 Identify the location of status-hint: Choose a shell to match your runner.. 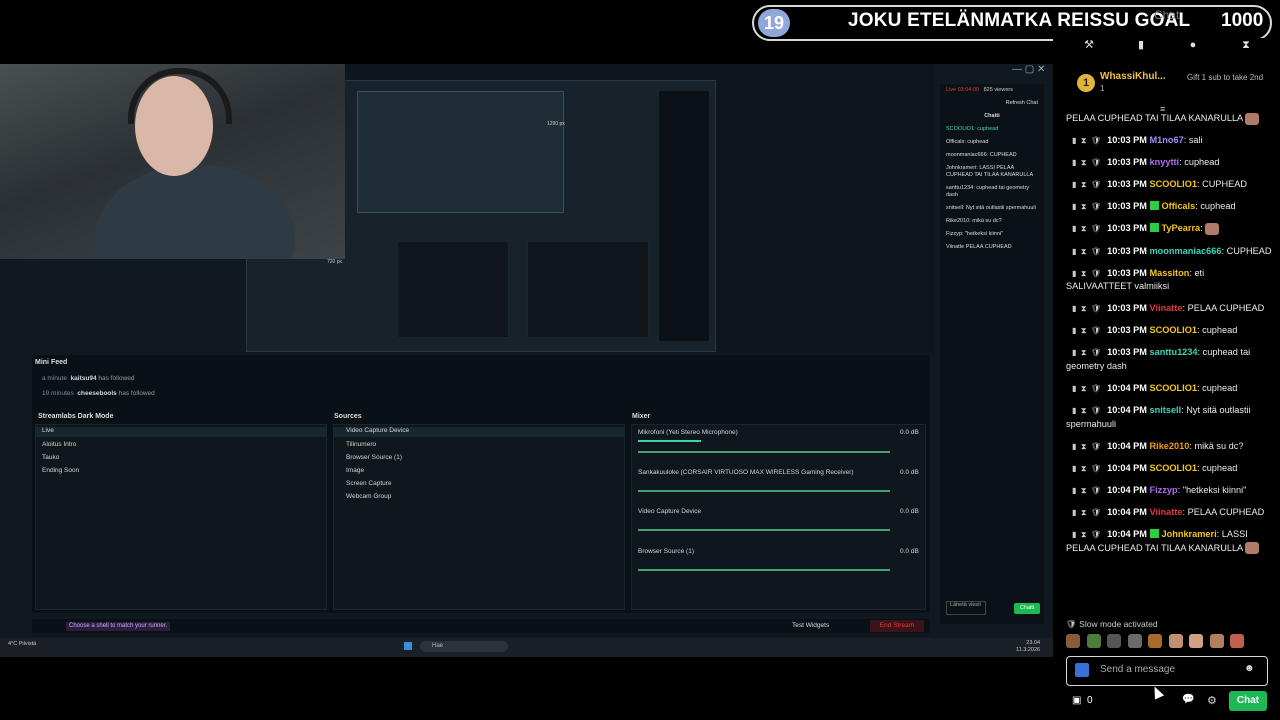
(118, 626).